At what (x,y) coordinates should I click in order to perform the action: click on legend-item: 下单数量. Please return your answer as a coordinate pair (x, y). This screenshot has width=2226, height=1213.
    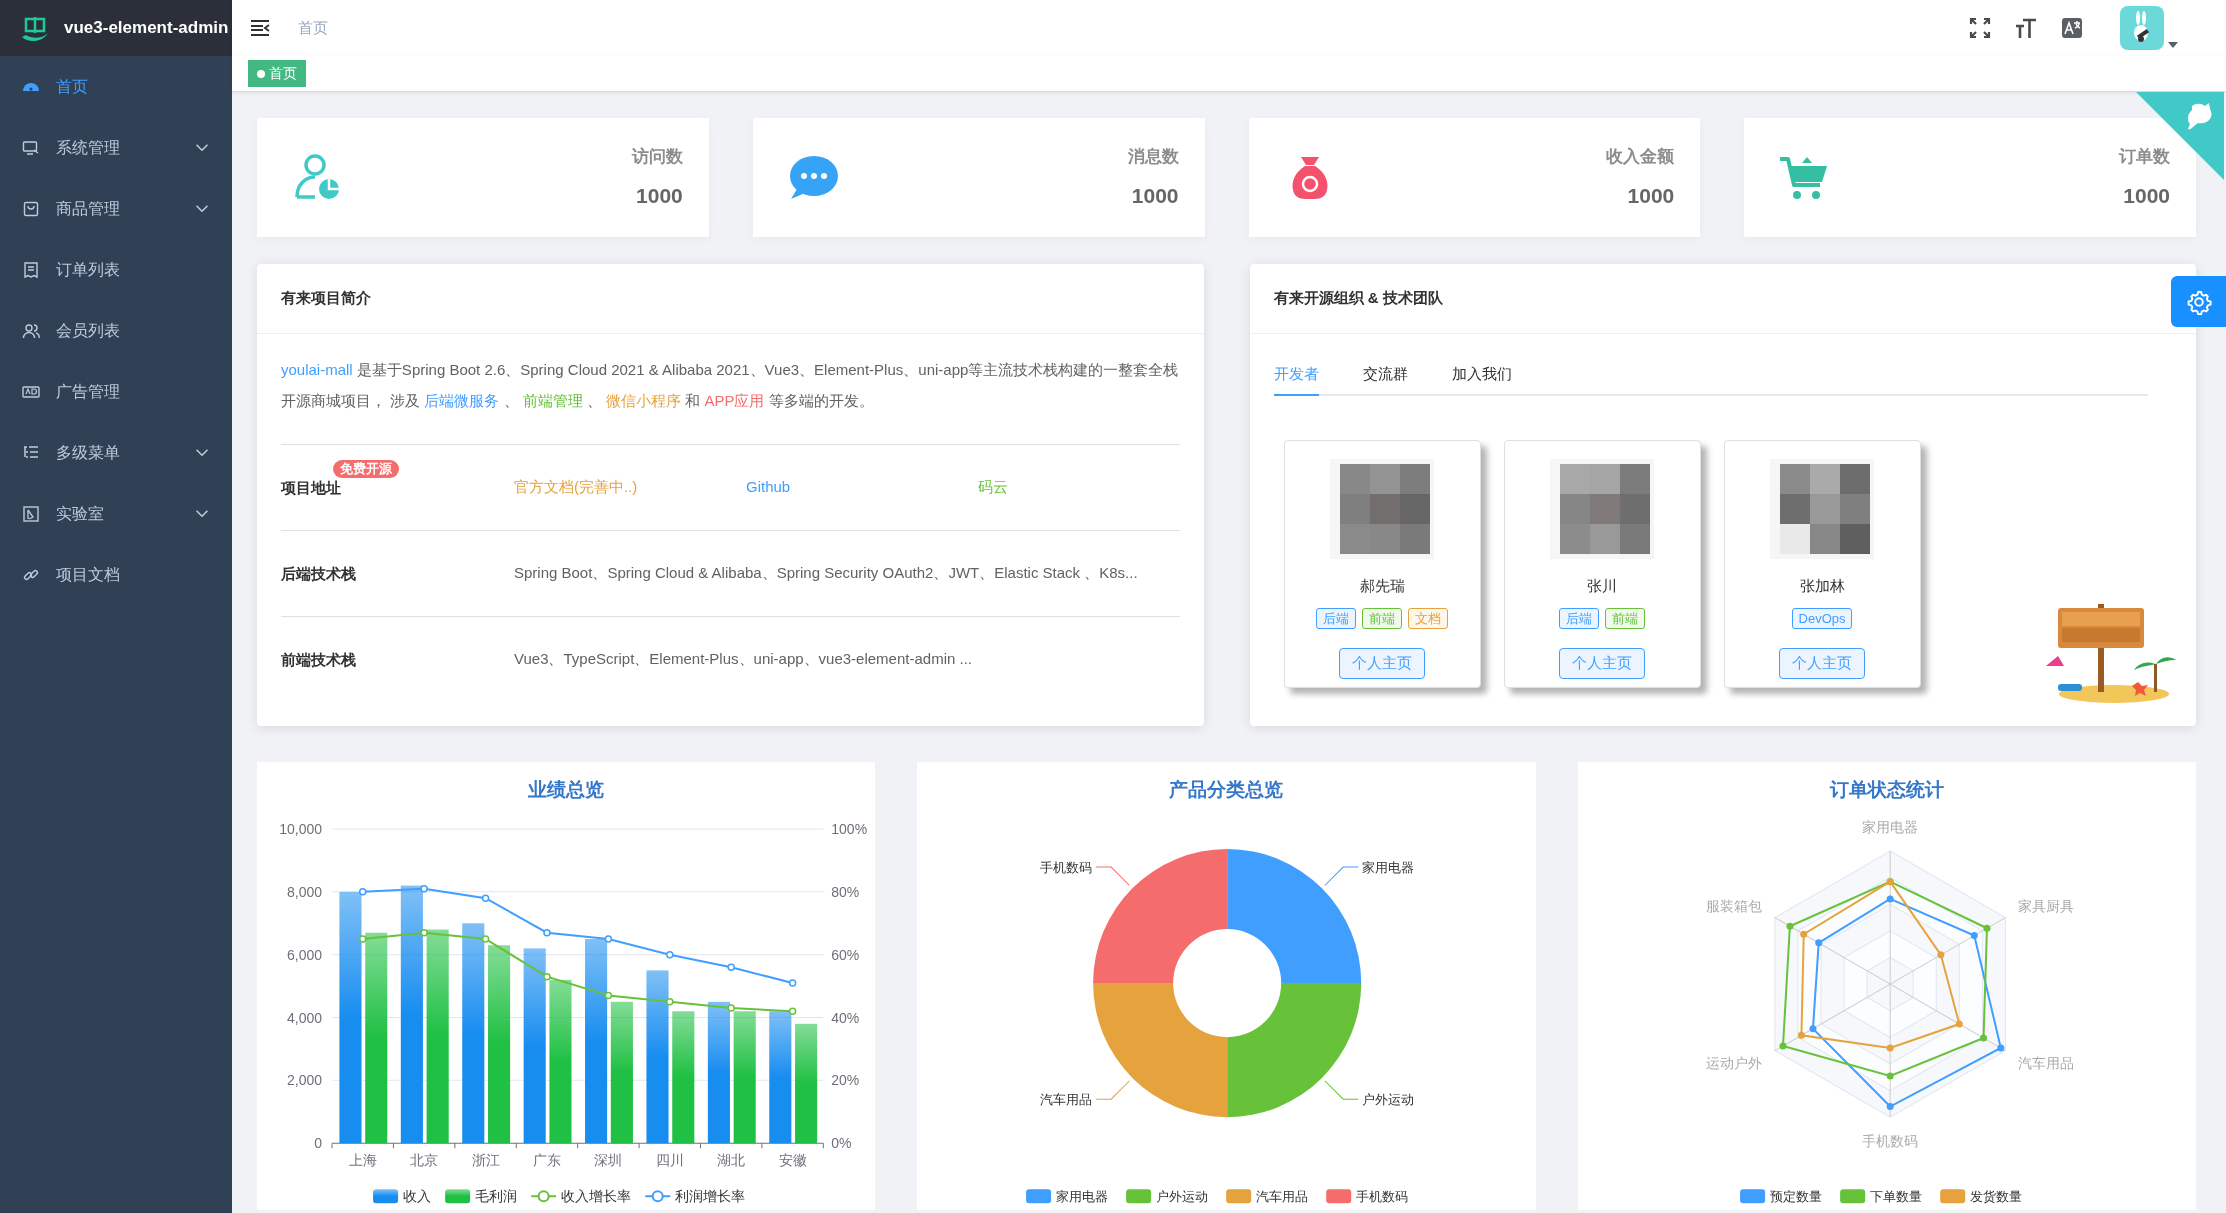
    Looking at the image, I should click on (1880, 1197).